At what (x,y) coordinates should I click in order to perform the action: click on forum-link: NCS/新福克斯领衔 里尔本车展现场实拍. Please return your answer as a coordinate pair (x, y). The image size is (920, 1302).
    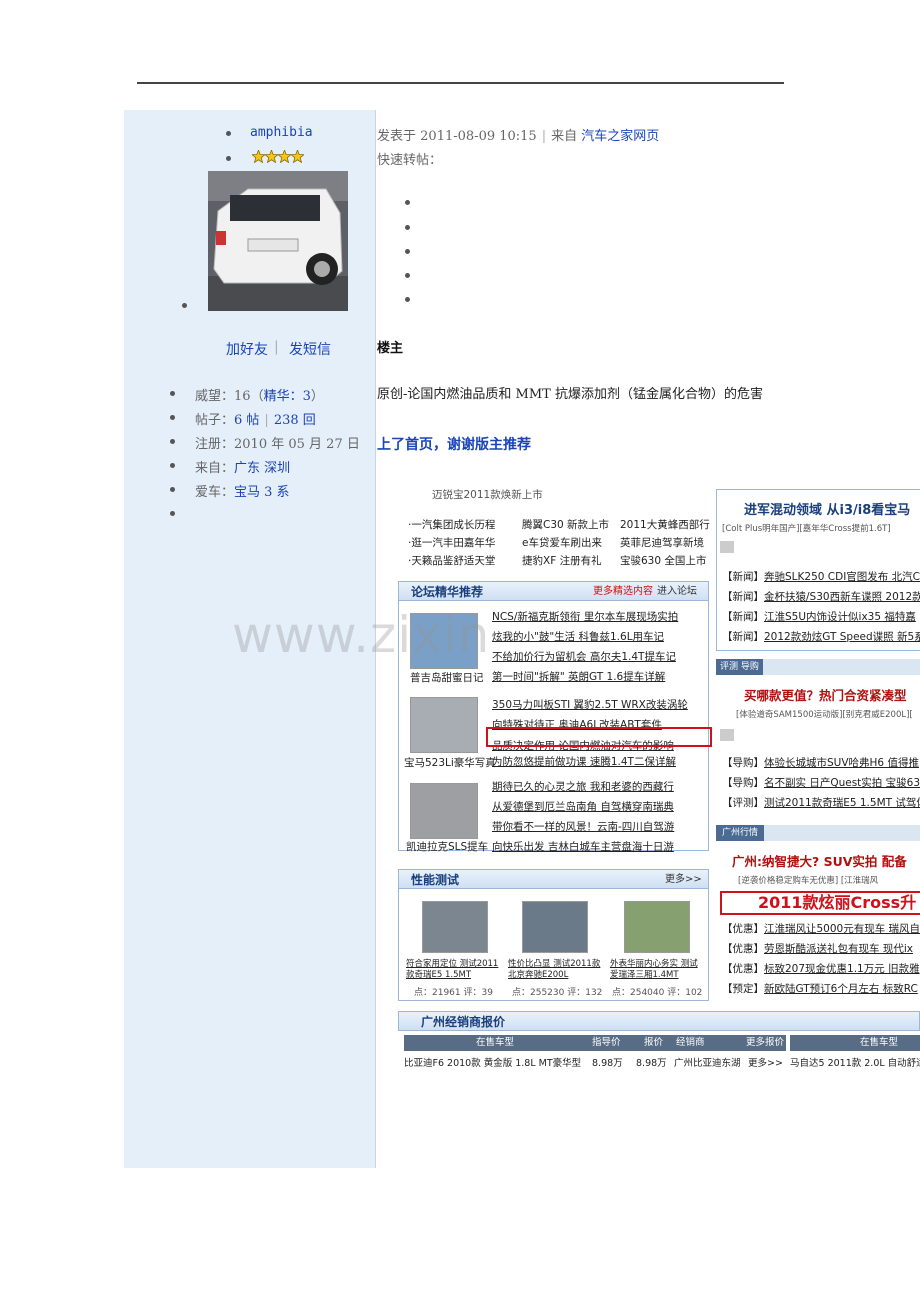
    Looking at the image, I should click on (585, 616).